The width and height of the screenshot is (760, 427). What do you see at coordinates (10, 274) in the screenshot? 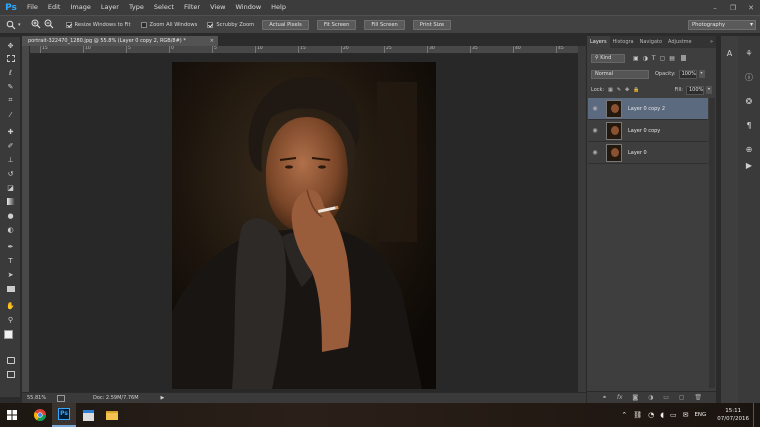
I see `path-selection-tool-icon: ➤` at bounding box center [10, 274].